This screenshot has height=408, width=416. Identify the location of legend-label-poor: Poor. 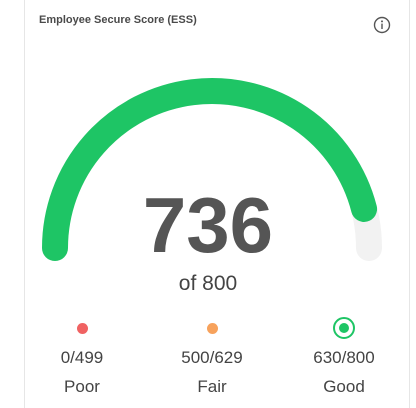
(82, 386).